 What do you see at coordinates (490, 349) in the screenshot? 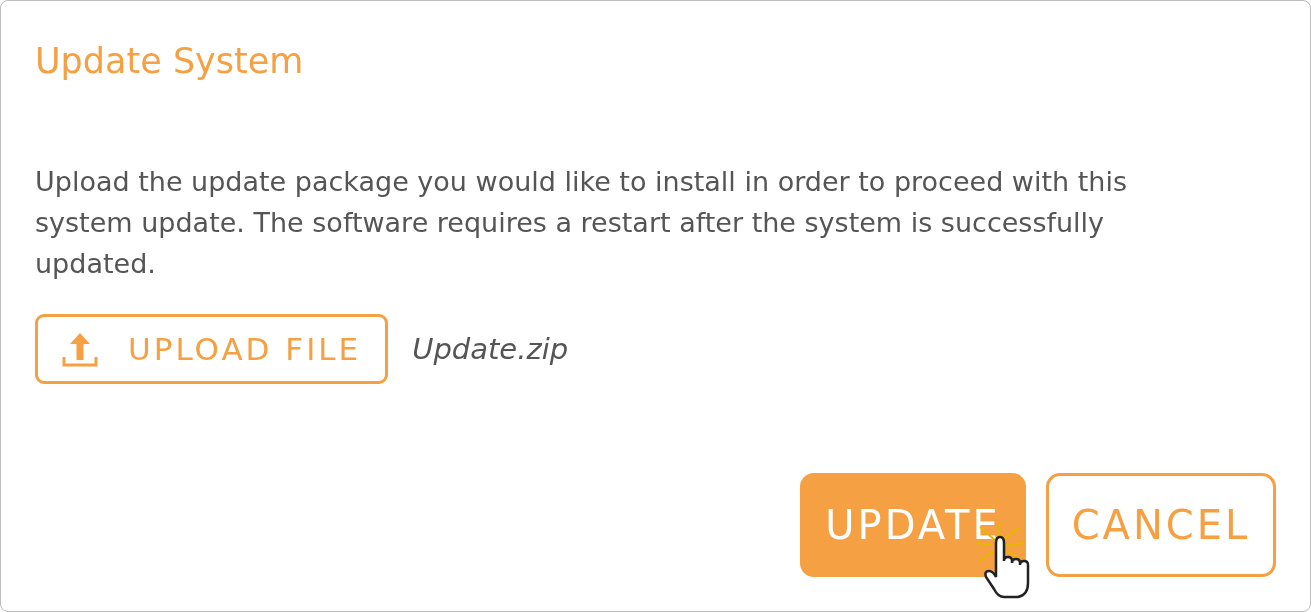
I see `file-name: Update.zip` at bounding box center [490, 349].